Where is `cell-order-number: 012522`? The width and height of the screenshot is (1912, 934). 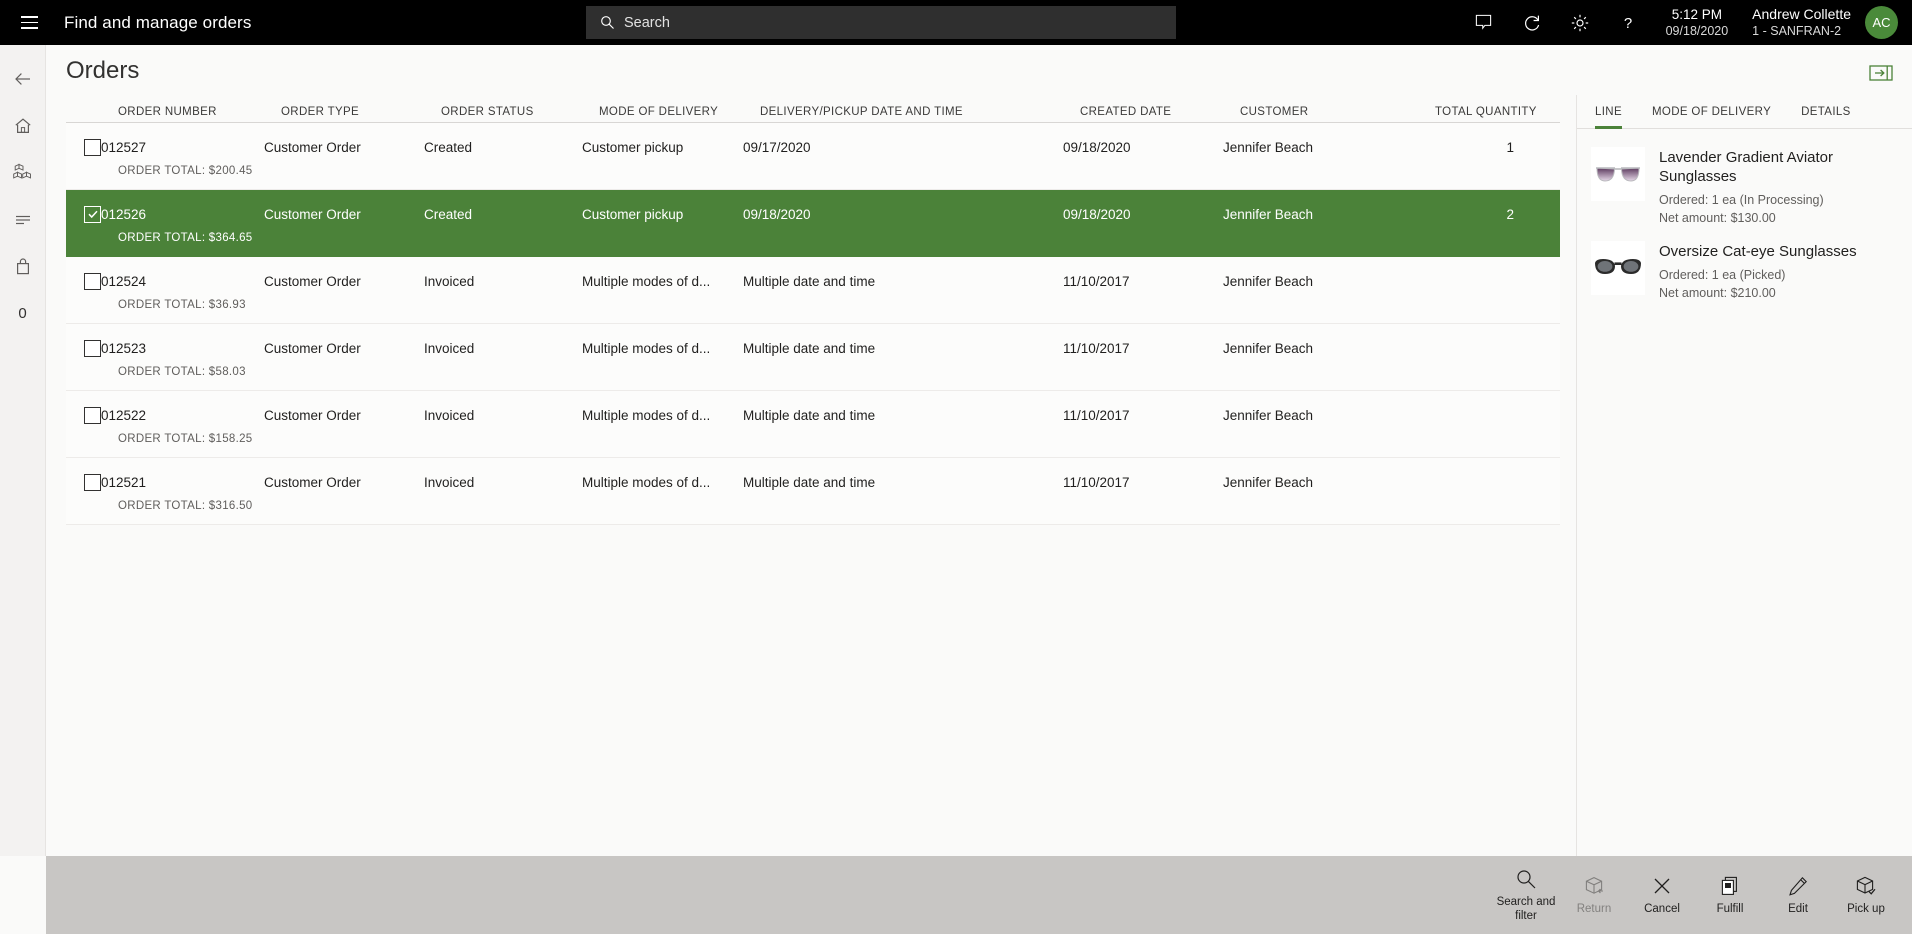
cell-order-number: 012522 is located at coordinates (124, 415).